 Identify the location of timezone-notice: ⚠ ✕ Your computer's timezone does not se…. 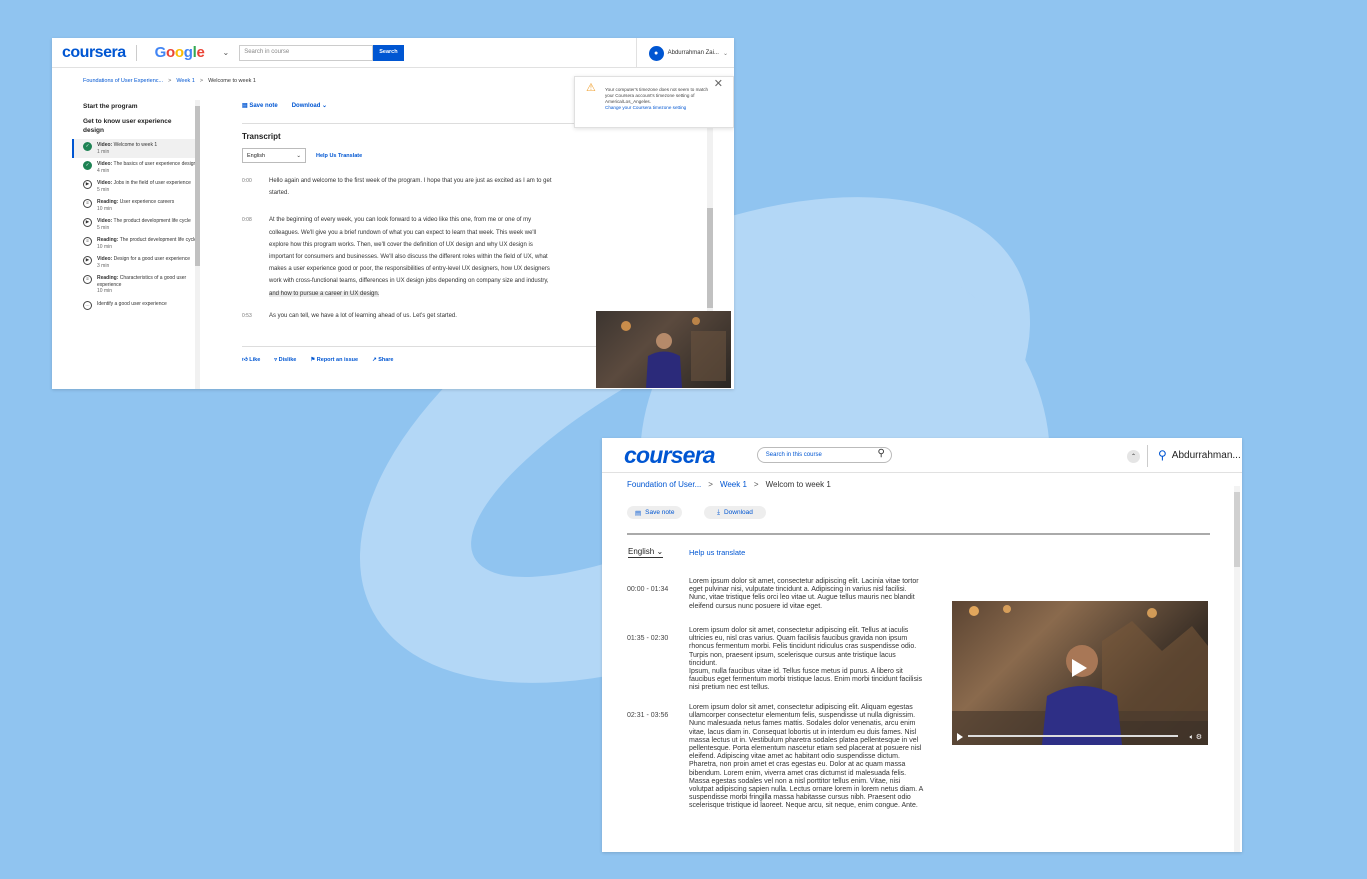
(654, 102).